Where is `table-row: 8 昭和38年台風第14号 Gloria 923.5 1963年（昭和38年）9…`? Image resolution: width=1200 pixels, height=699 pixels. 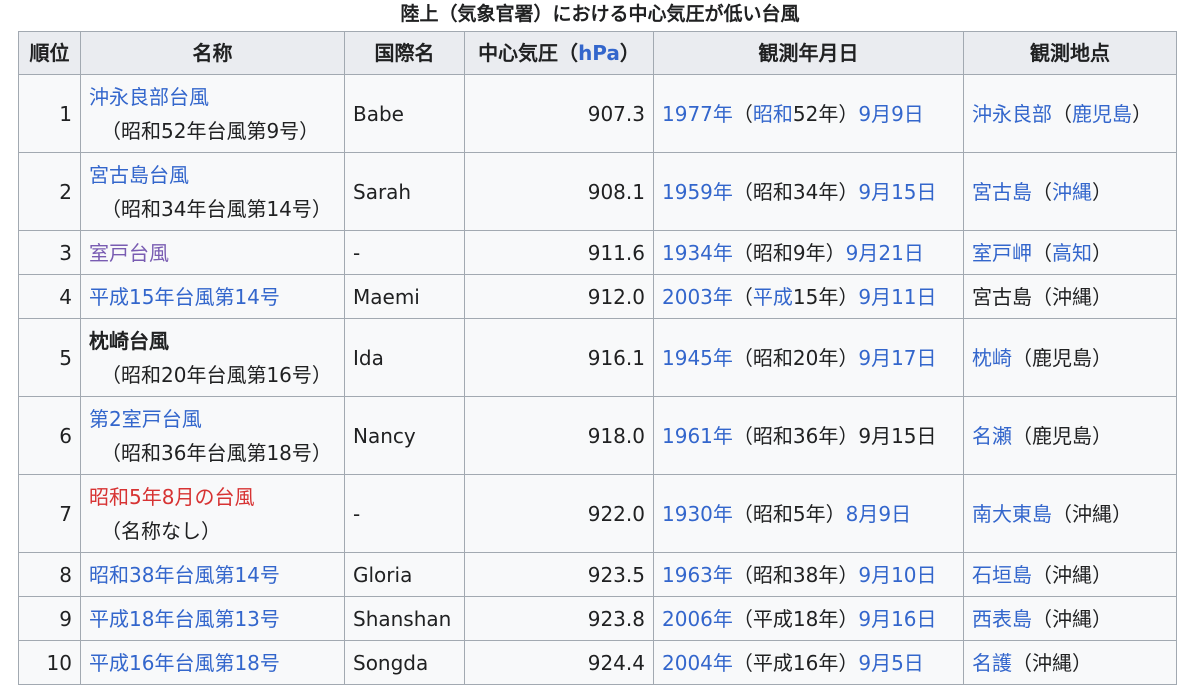 table-row: 8 昭和38年台風第14号 Gloria 923.5 1963年（昭和38年）9… is located at coordinates (597, 574).